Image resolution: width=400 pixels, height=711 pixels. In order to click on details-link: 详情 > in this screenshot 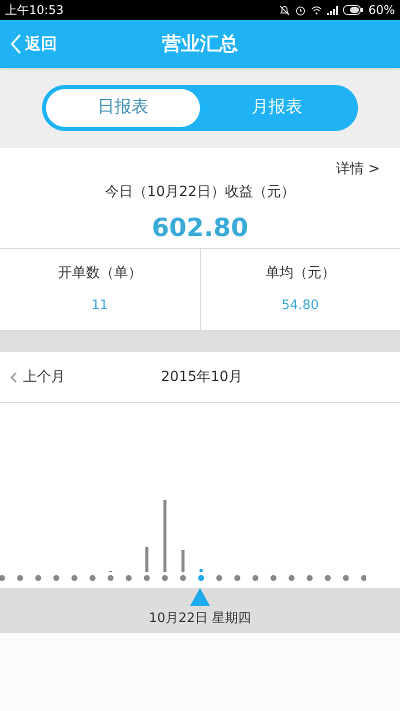, I will do `click(358, 169)`.